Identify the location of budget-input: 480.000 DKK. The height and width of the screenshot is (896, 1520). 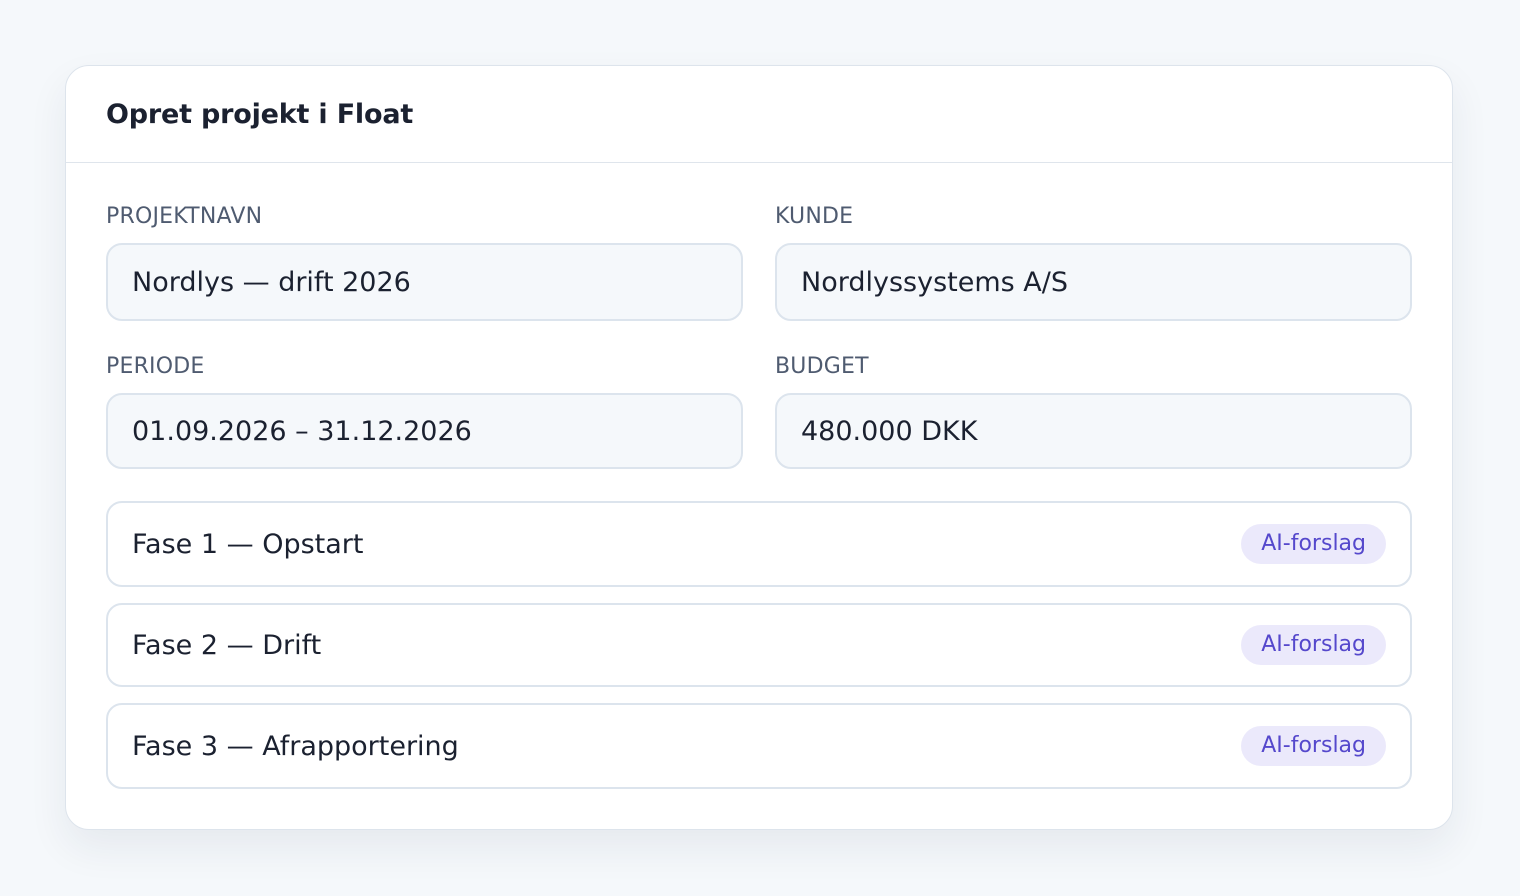
(1093, 431).